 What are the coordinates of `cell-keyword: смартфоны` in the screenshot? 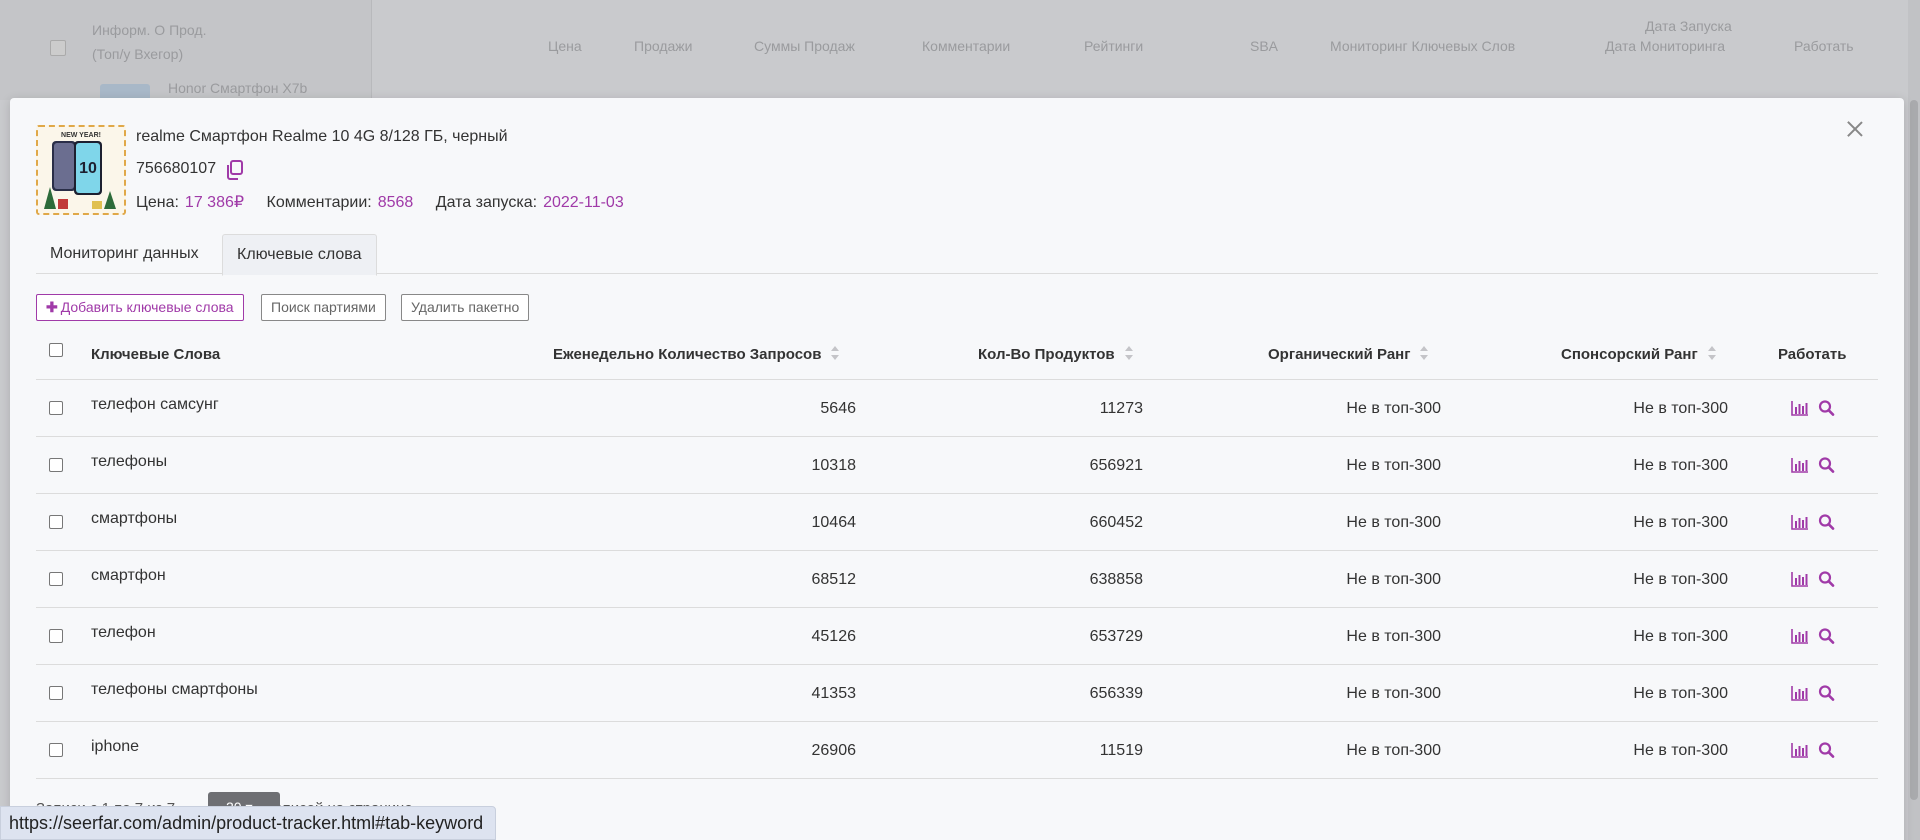 It's located at (134, 518).